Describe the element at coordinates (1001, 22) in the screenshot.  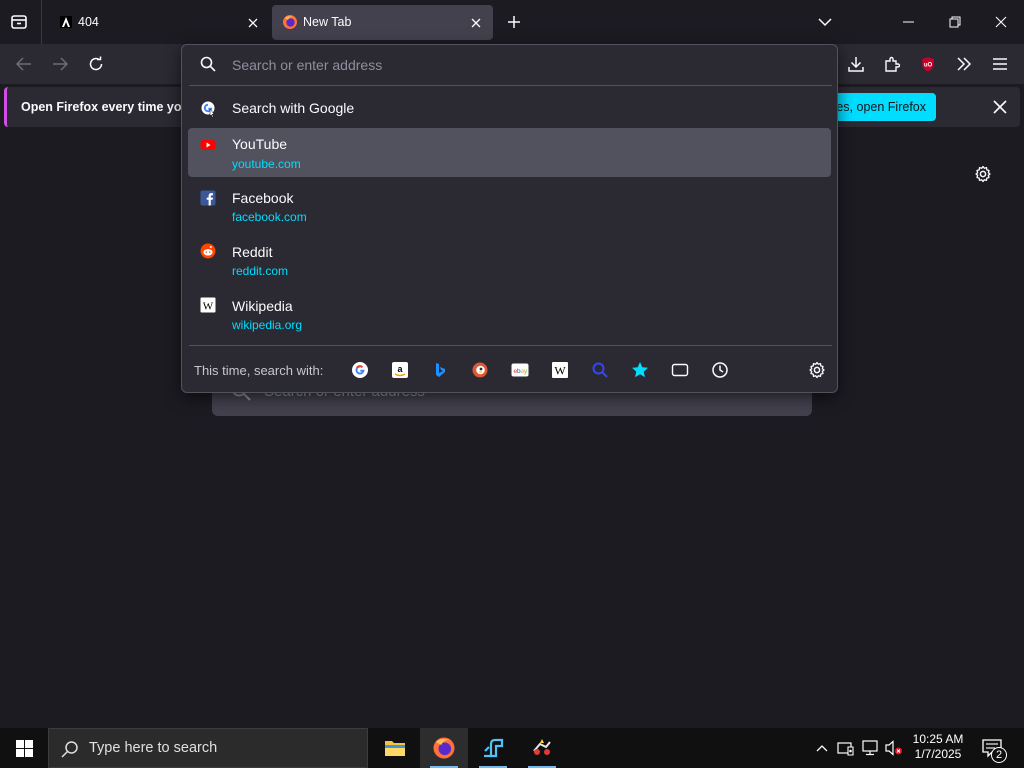
I see `close-window-icon` at that location.